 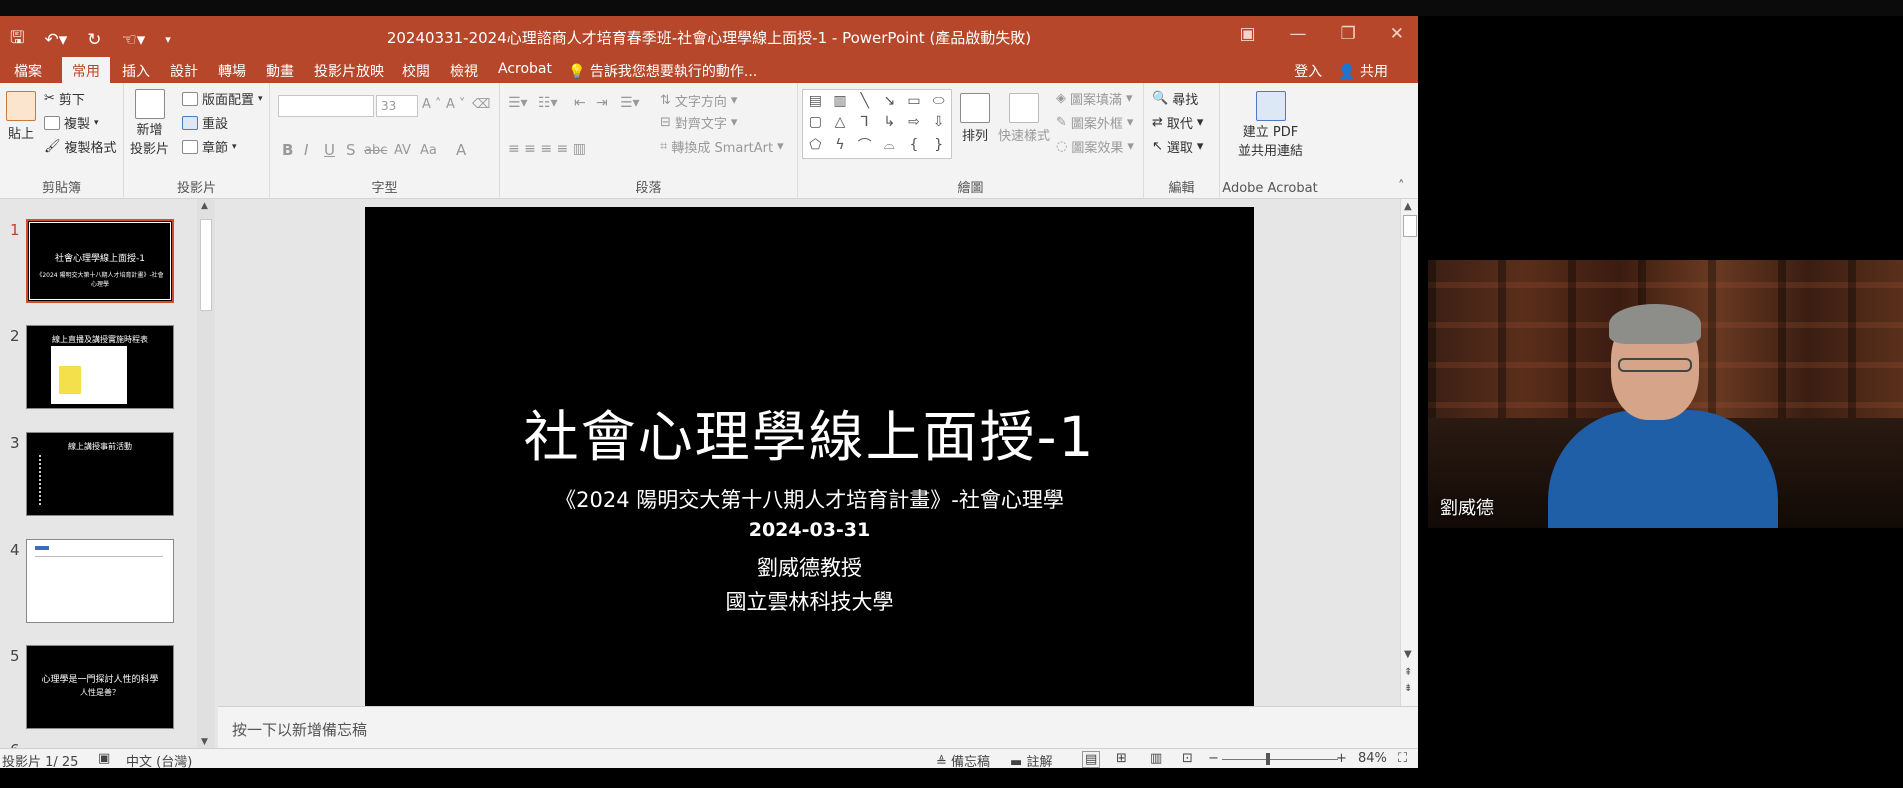 What do you see at coordinates (1298, 34) in the screenshot?
I see `minimize-icon: —` at bounding box center [1298, 34].